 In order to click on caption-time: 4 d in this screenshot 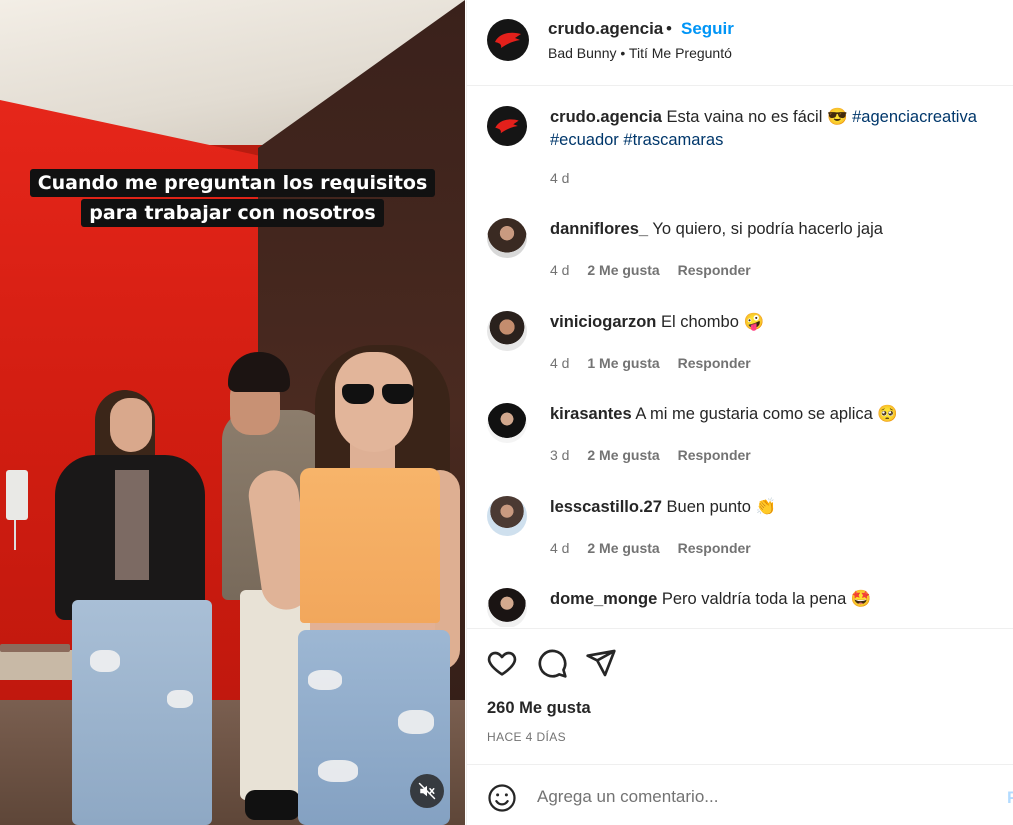, I will do `click(559, 178)`.